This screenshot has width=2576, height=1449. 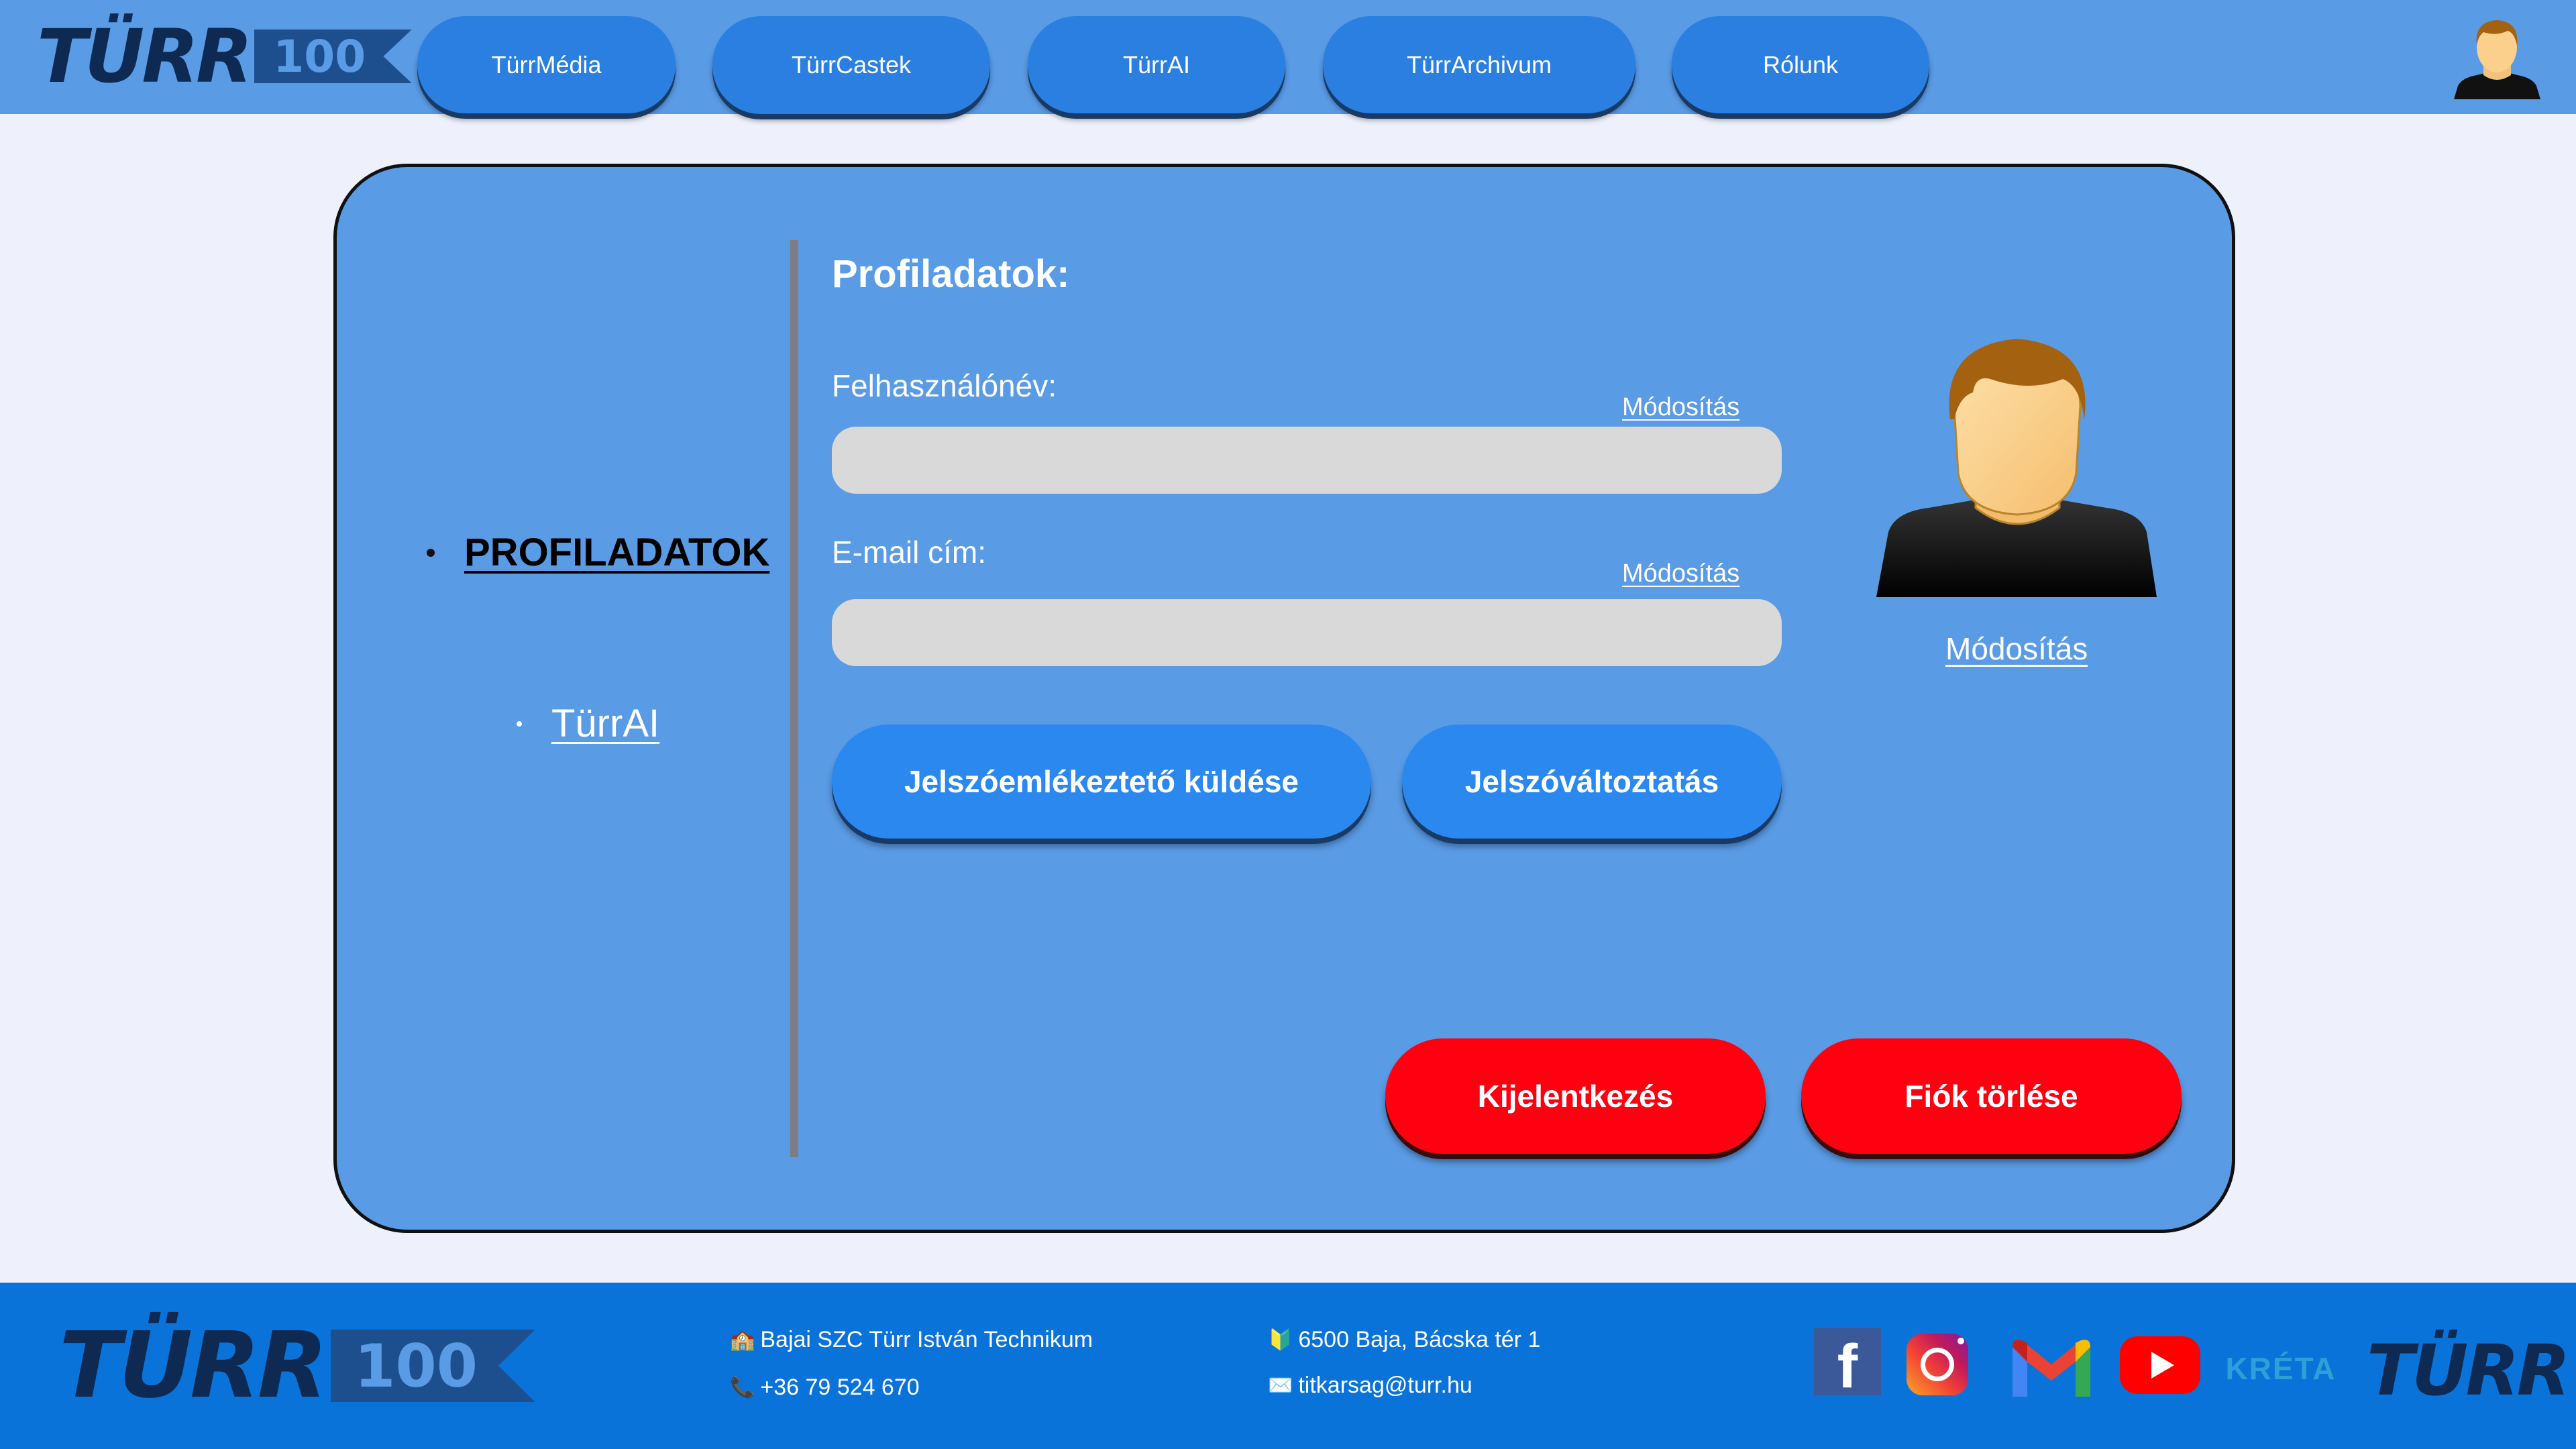 What do you see at coordinates (909, 552) in the screenshot?
I see `email-label: E-mail cím:` at bounding box center [909, 552].